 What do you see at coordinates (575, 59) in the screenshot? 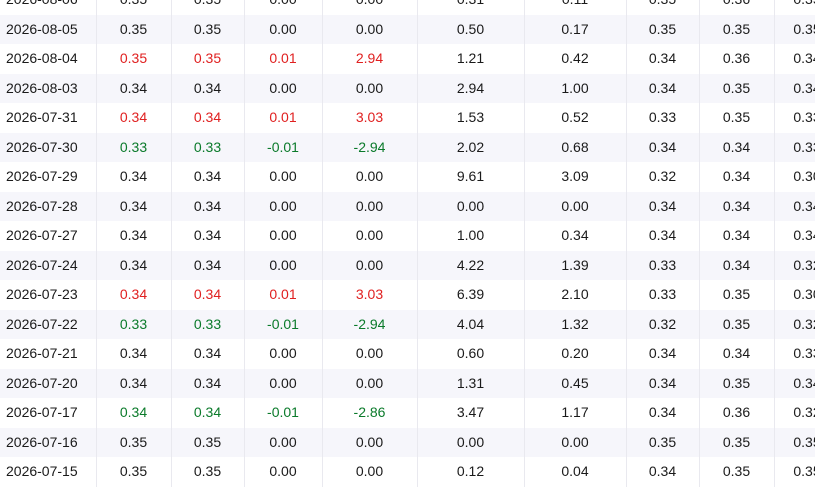
I see `value-cell: 0.42` at bounding box center [575, 59].